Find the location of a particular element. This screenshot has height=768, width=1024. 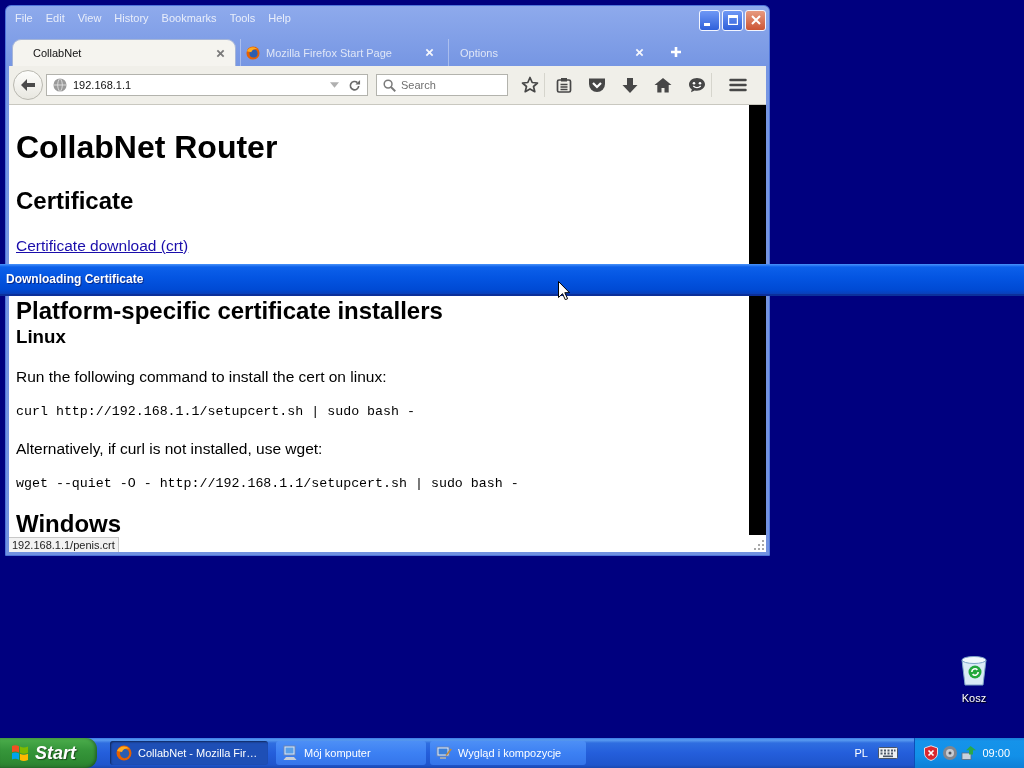

keyboard-icon is located at coordinates (888, 753).